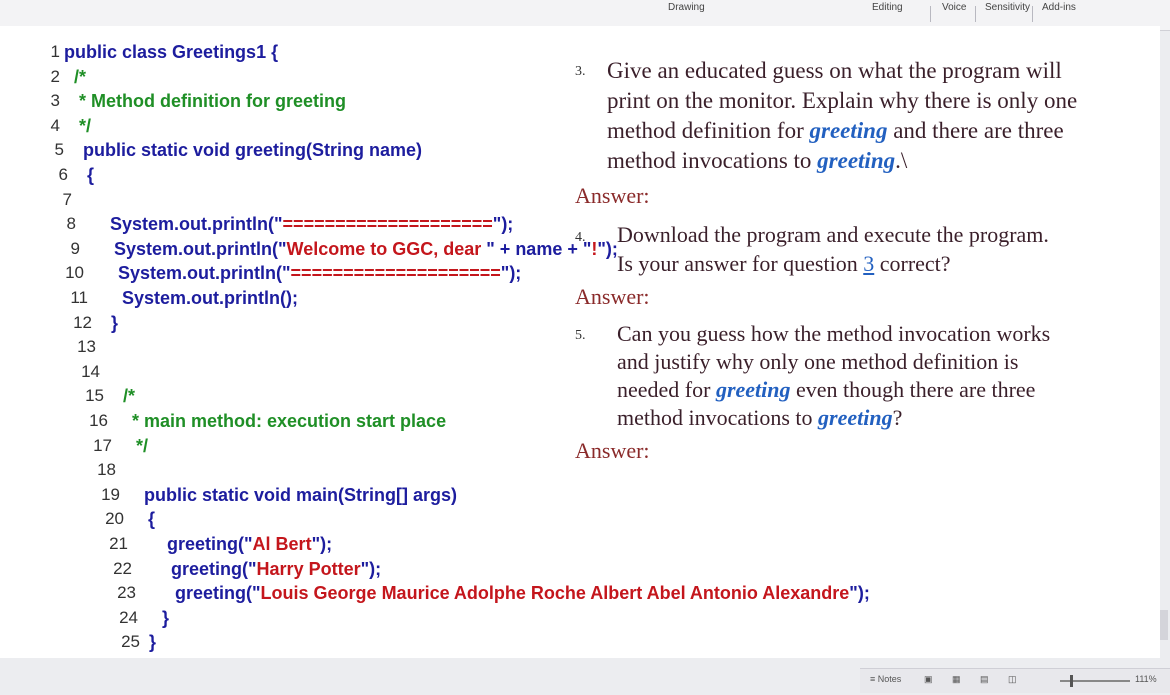 Image resolution: width=1170 pixels, height=695 pixels. I want to click on code-token: * main method: execution start place, so click(279, 421).